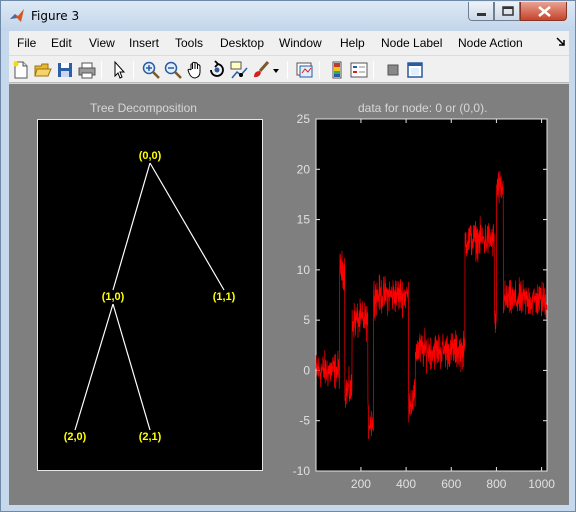 The image size is (576, 512). What do you see at coordinates (304, 220) in the screenshot?
I see `y-tick-label: 15` at bounding box center [304, 220].